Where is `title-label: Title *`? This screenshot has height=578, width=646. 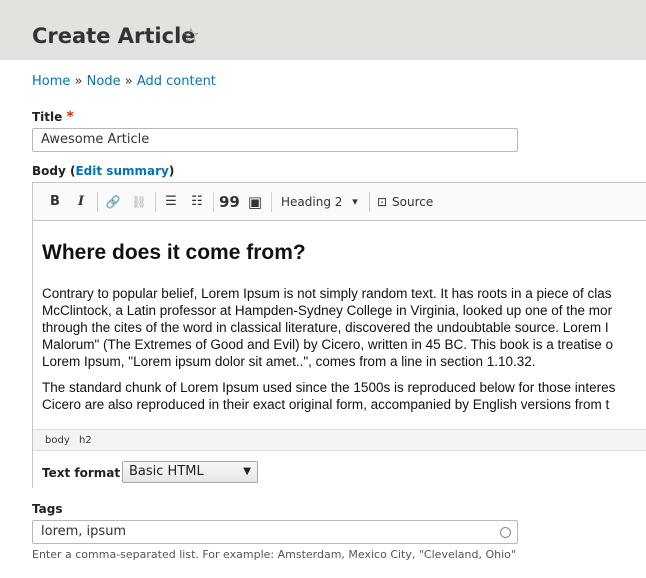 title-label: Title * is located at coordinates (53, 117).